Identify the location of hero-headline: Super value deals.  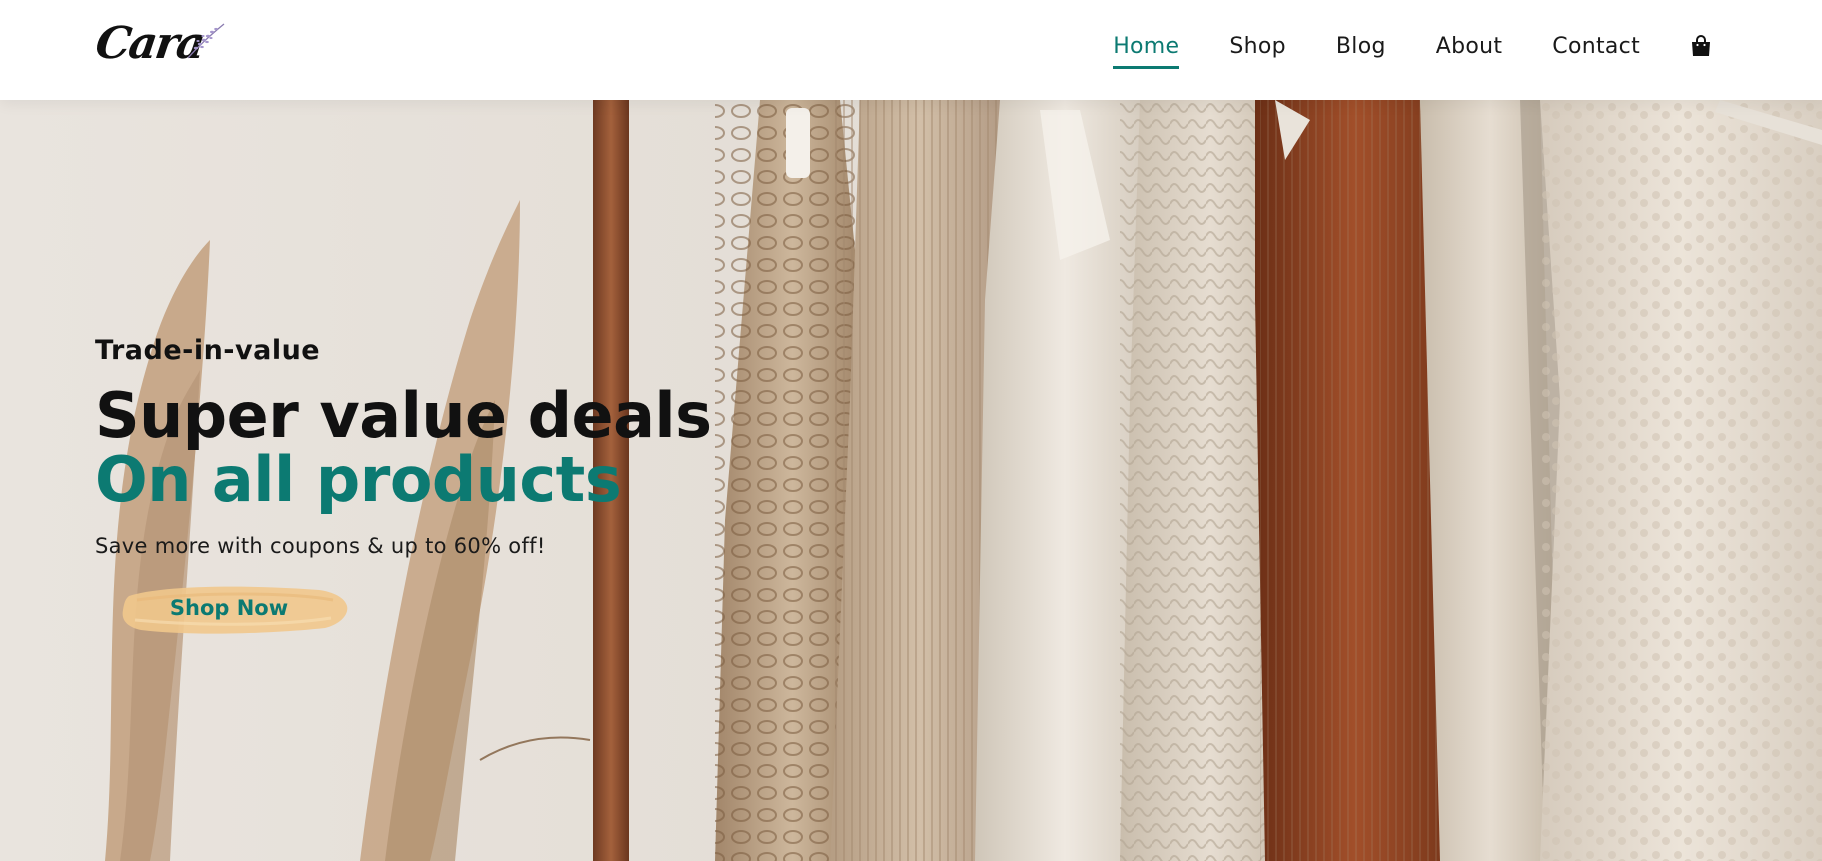
(403, 415).